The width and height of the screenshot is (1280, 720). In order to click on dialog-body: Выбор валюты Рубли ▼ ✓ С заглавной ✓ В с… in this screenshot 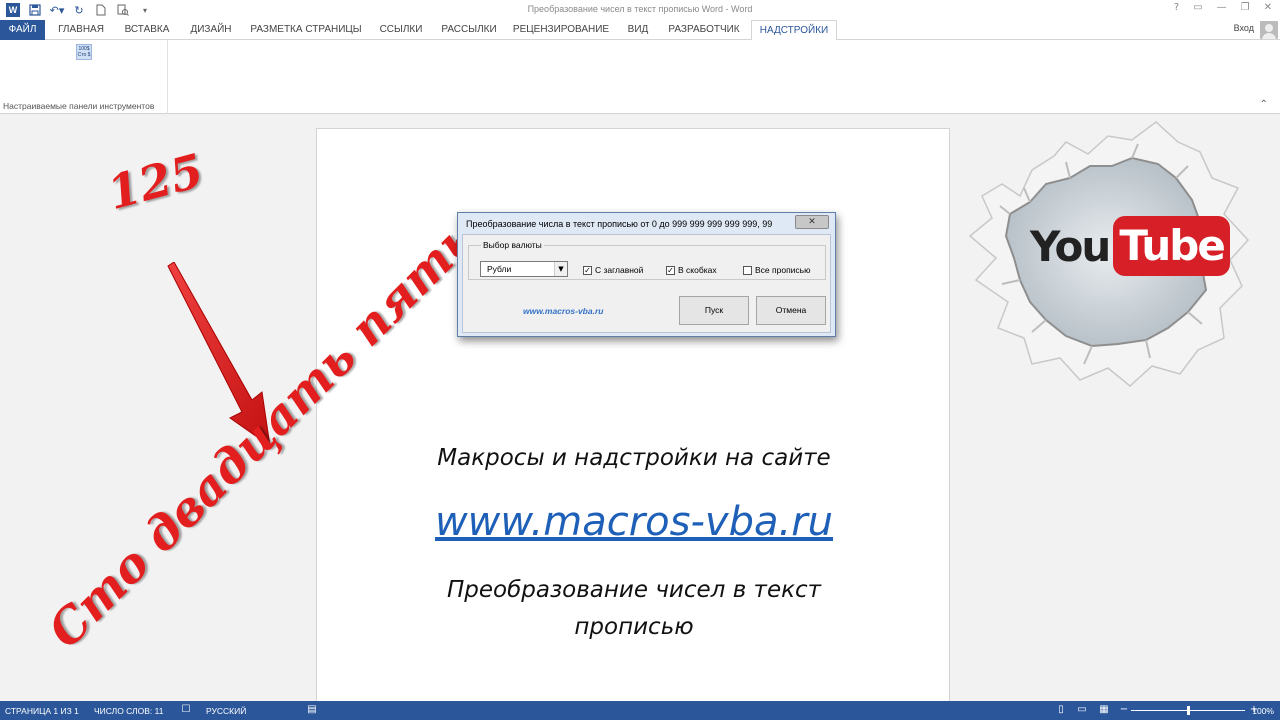, I will do `click(646, 283)`.